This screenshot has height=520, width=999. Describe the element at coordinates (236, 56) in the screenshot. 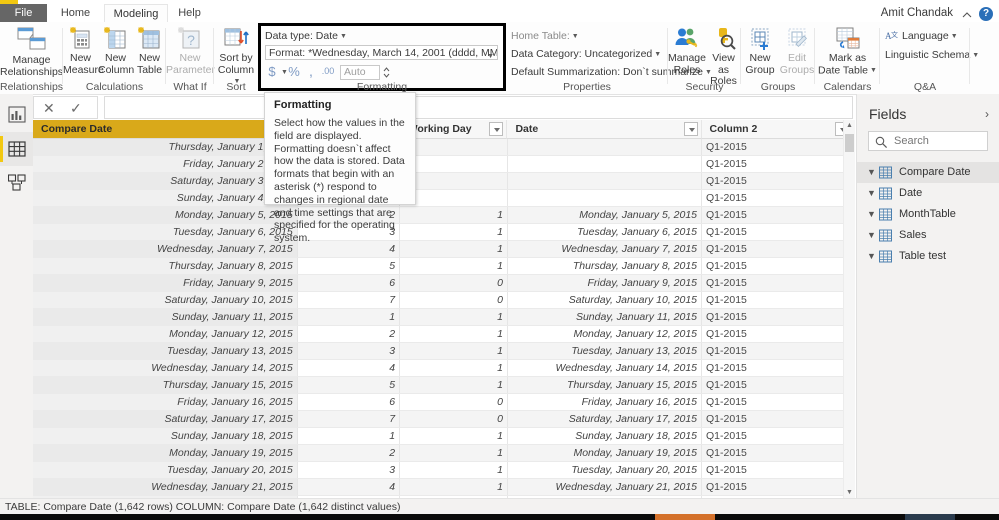

I see `sort-by-column-button: Sort by Column▼` at that location.